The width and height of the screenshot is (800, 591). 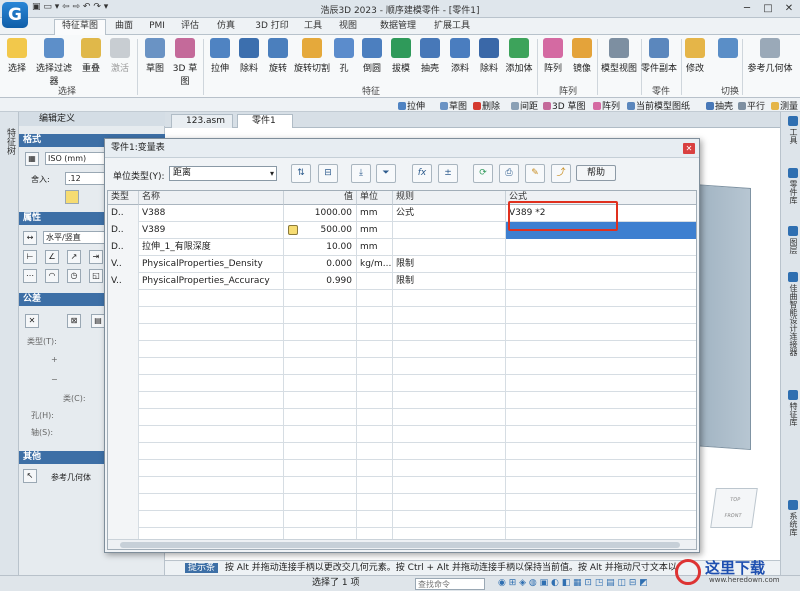 What do you see at coordinates (124, 27) in the screenshot?
I see `tab-surface: 曲面` at bounding box center [124, 27].